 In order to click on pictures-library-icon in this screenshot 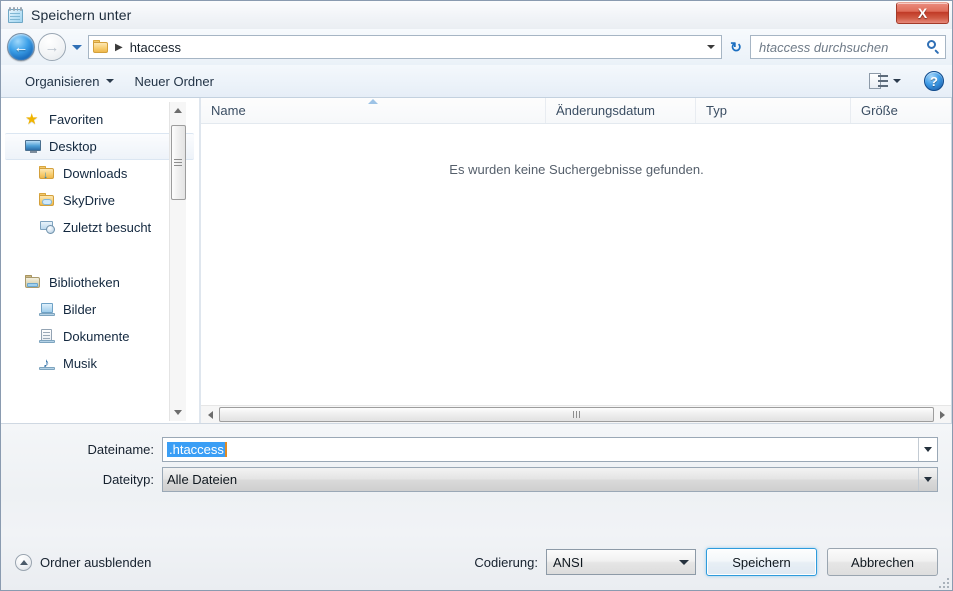, I will do `click(47, 309)`.